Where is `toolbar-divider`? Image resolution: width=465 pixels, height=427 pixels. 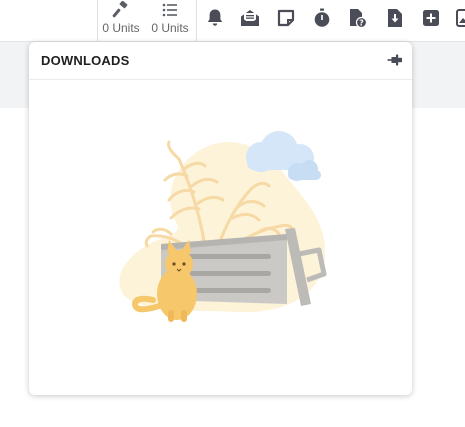 toolbar-divider is located at coordinates (196, 20).